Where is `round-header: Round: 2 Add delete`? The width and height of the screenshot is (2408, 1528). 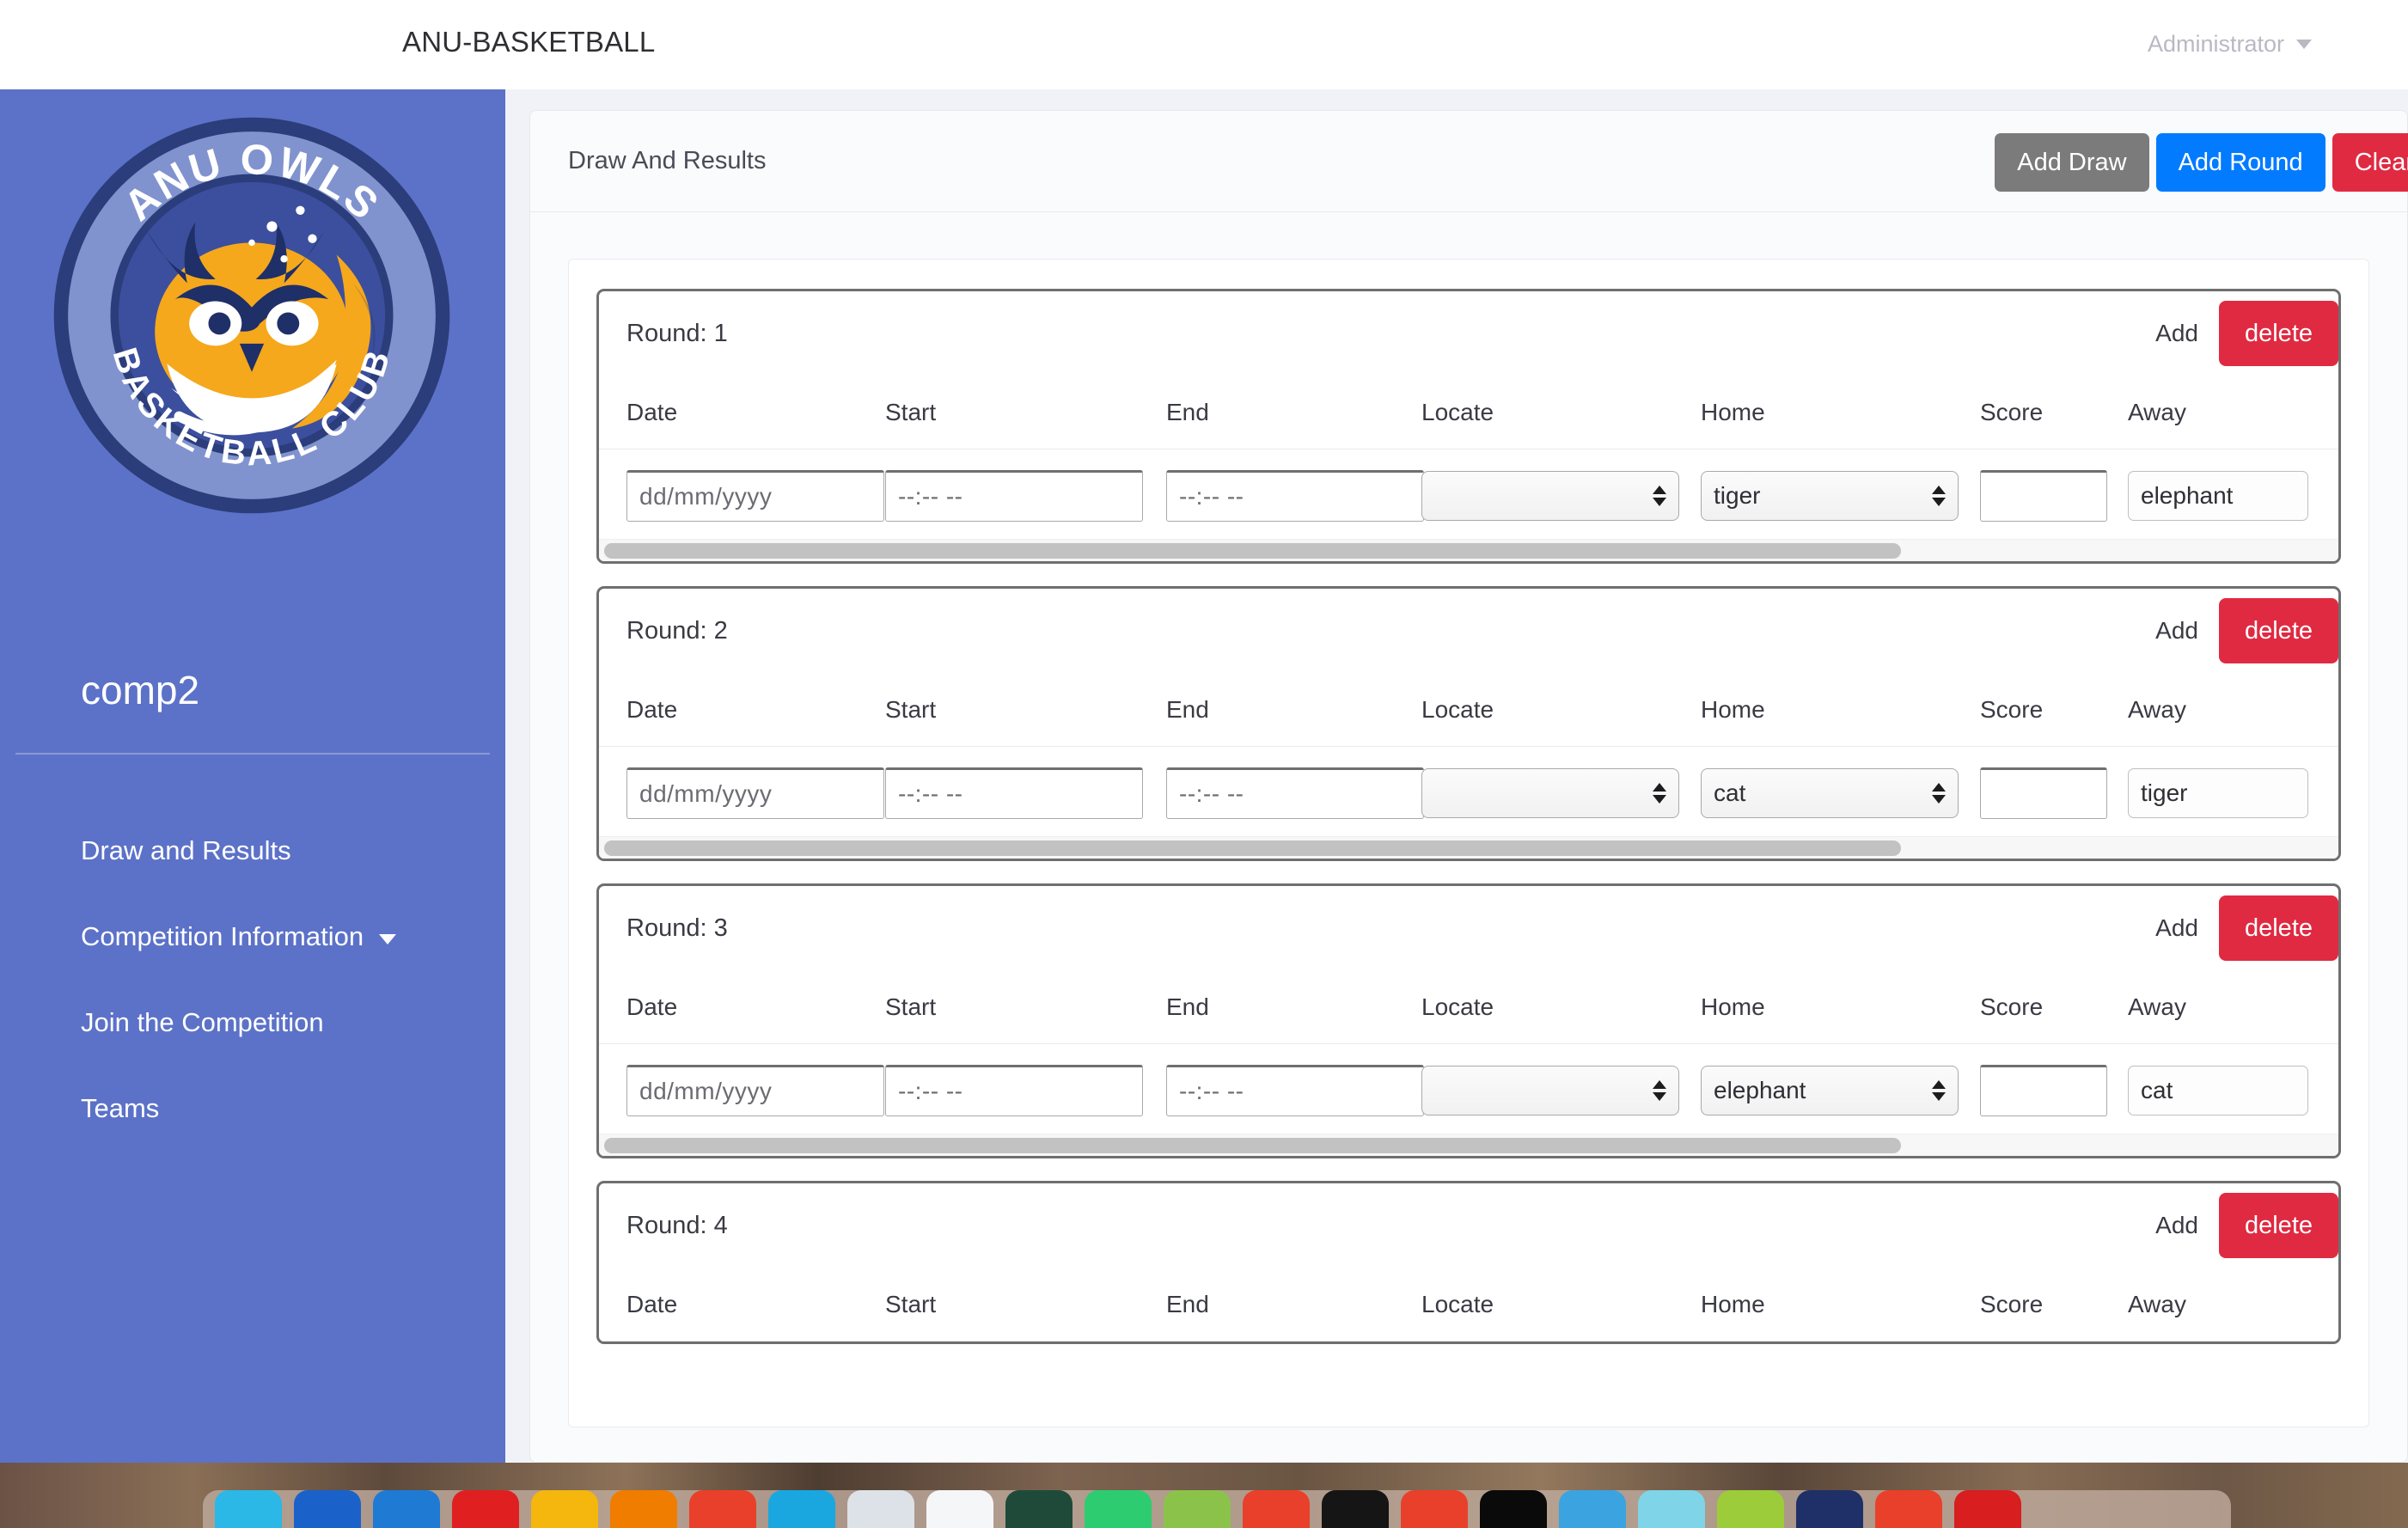 round-header: Round: 2 Add delete is located at coordinates (1469, 631).